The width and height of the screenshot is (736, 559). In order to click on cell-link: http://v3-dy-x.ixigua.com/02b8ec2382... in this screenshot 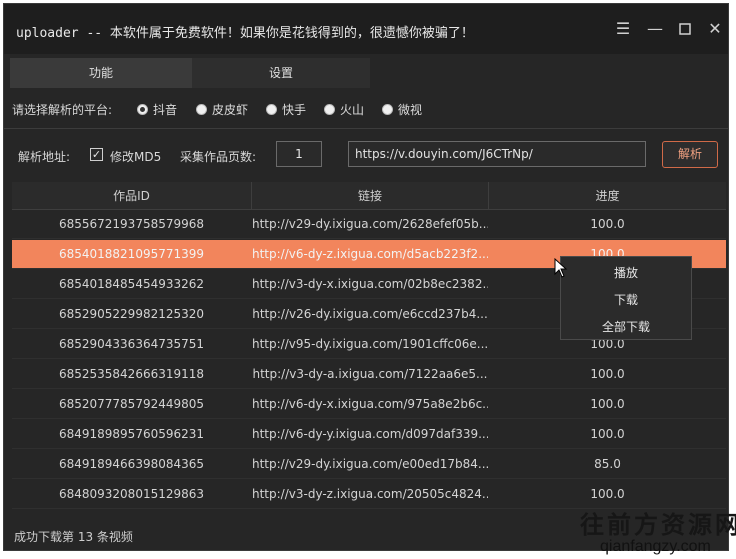, I will do `click(370, 284)`.